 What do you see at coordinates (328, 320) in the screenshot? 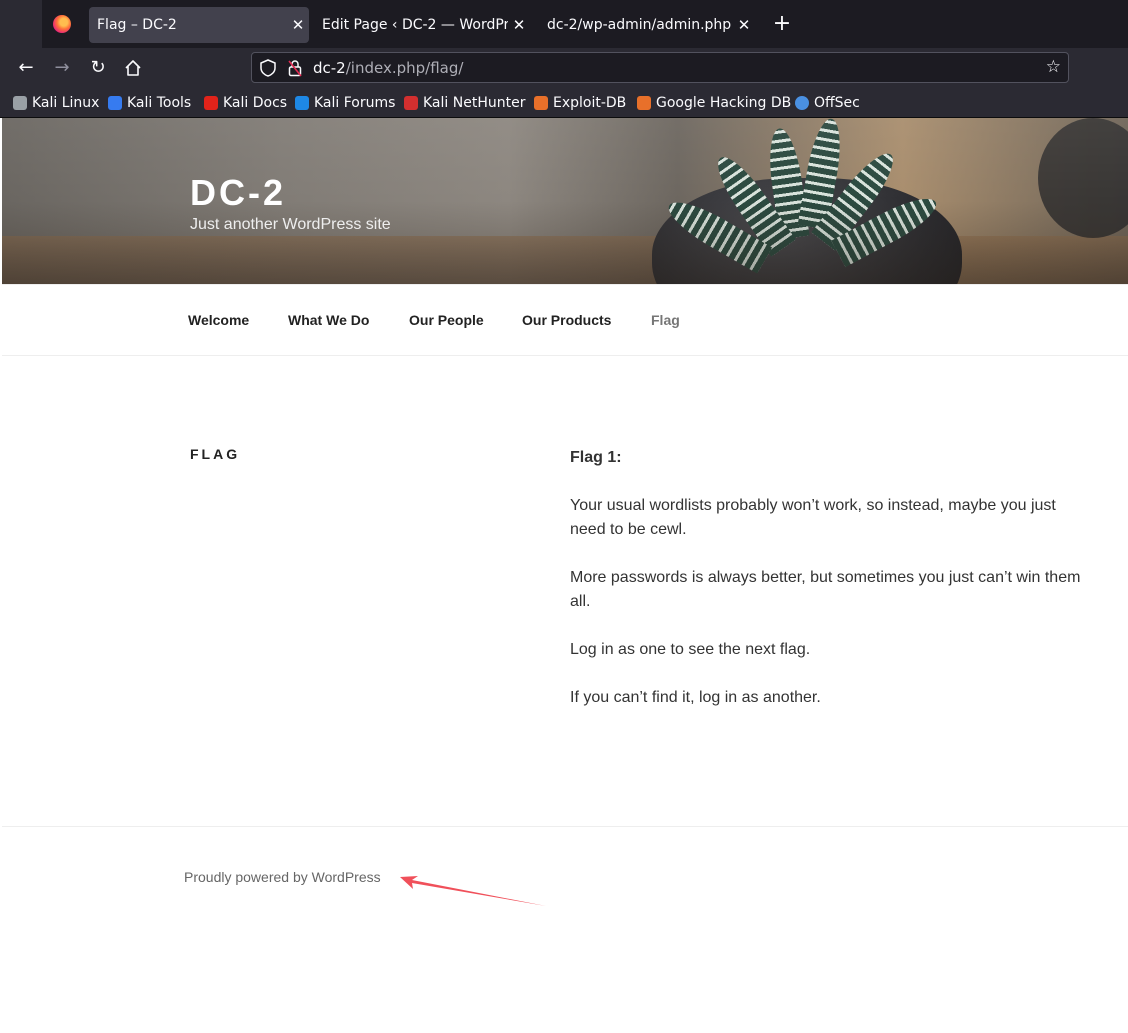
I see `menu-item-what-we-do: What We Do` at bounding box center [328, 320].